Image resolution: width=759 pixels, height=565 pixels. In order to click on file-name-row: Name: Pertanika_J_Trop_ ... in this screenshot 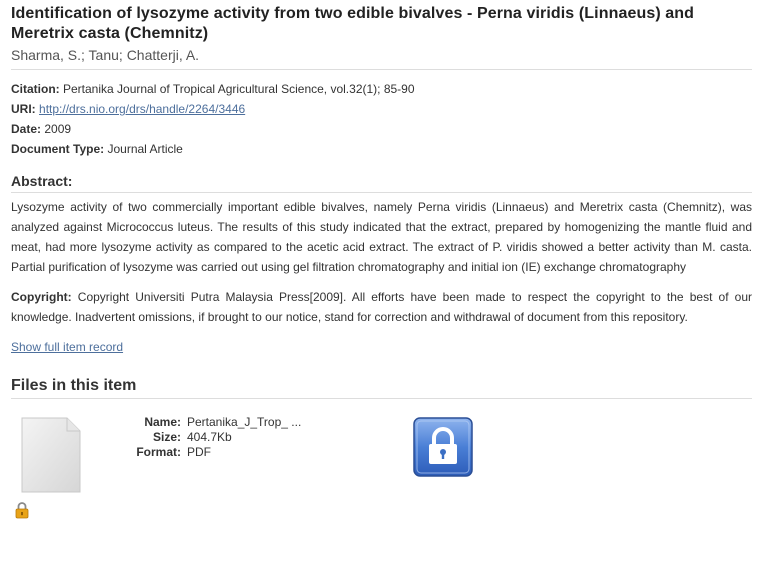, I will do `click(197, 422)`.